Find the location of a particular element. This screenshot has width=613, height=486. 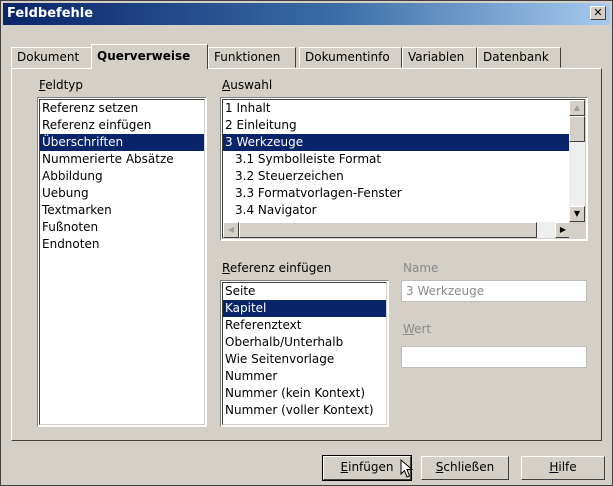

tab-funktionen: Funktionen is located at coordinates (252, 57).